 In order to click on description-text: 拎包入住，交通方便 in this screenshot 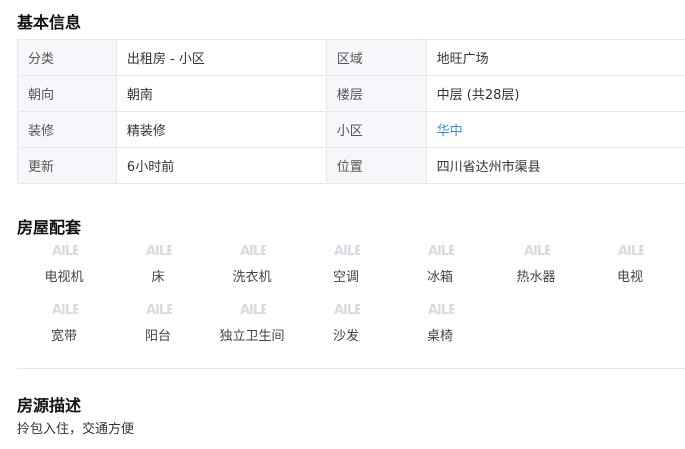, I will do `click(76, 429)`.